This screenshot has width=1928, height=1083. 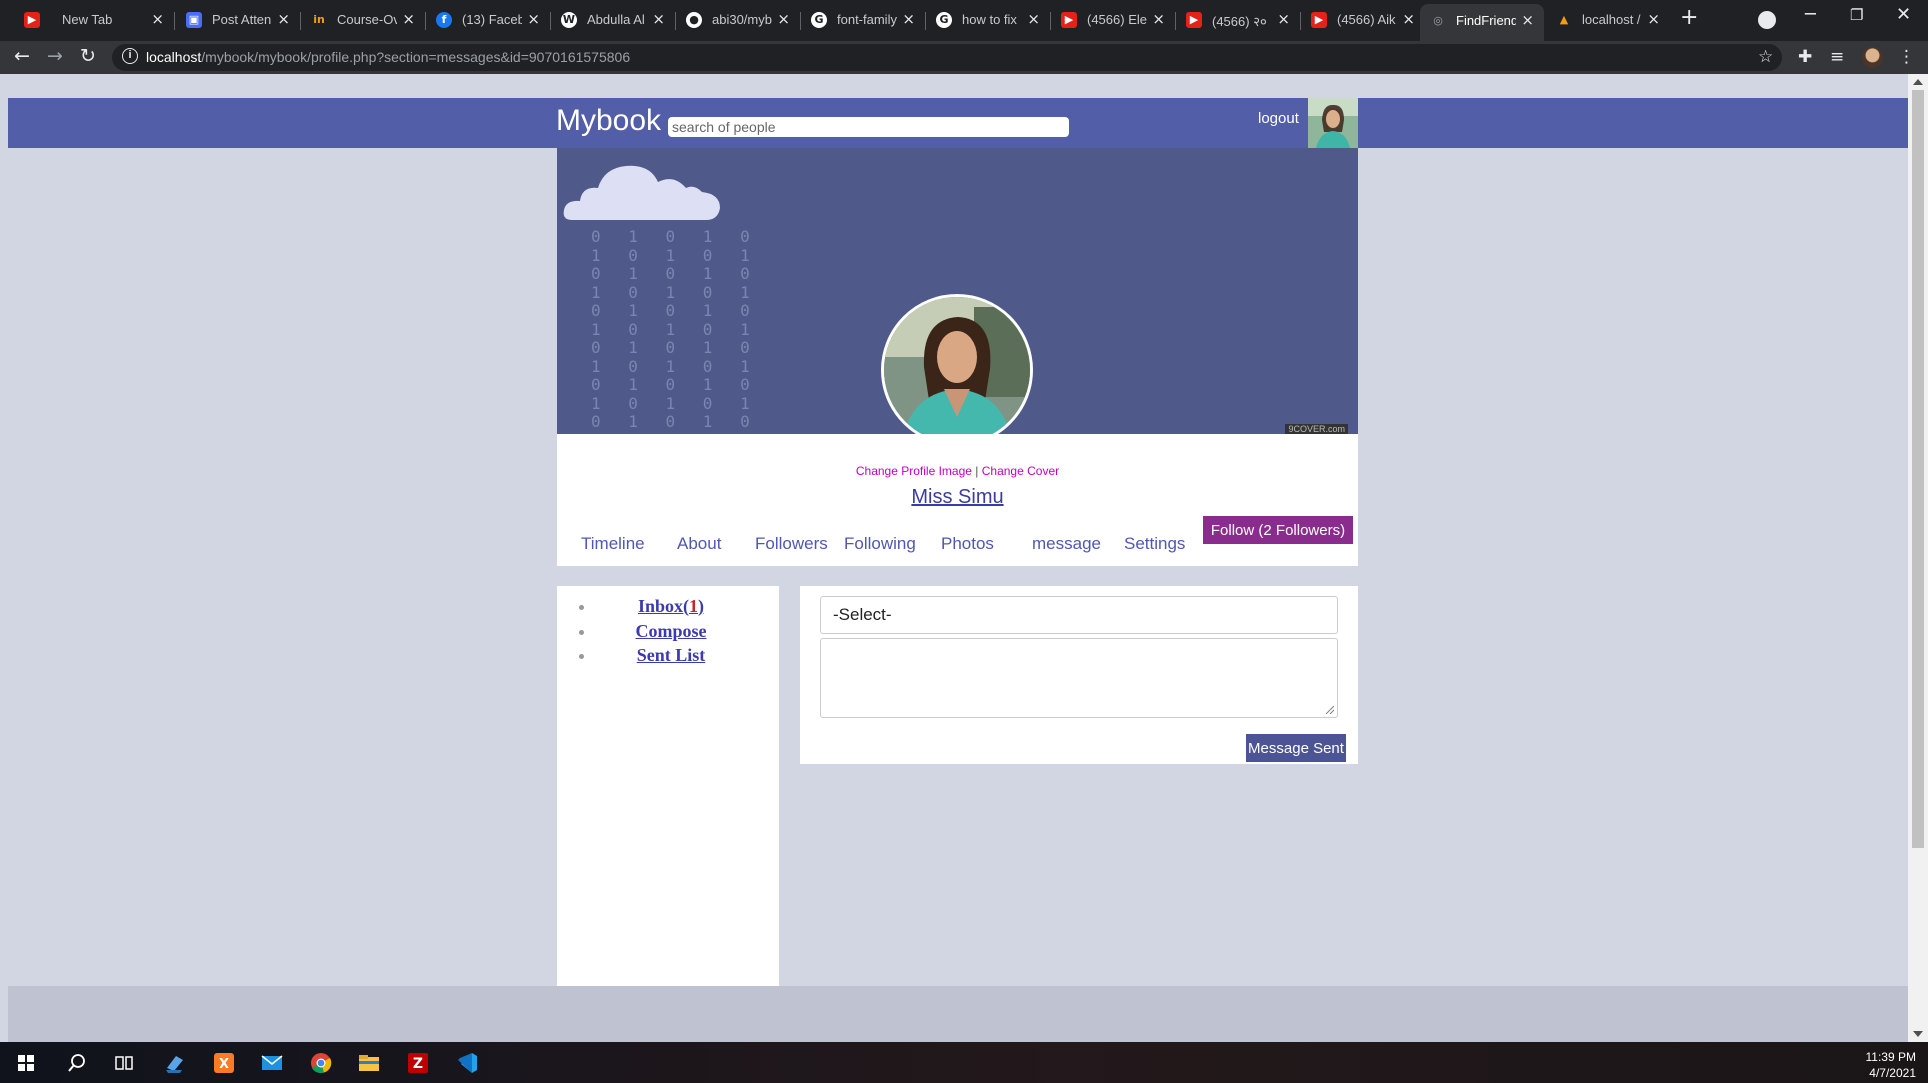 I want to click on tab-youtube-2: ▶ (4566) २० ×, so click(x=1238, y=20).